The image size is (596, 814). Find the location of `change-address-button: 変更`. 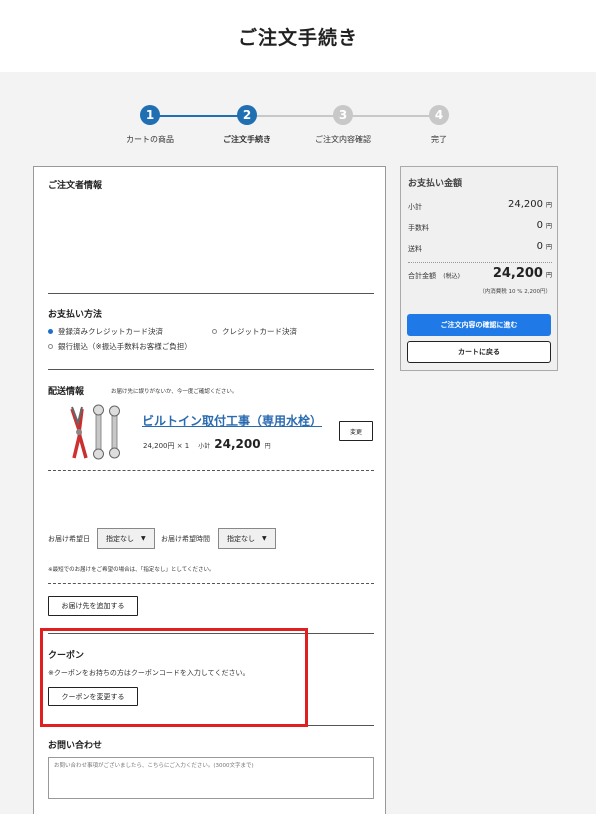

change-address-button: 変更 is located at coordinates (356, 431).